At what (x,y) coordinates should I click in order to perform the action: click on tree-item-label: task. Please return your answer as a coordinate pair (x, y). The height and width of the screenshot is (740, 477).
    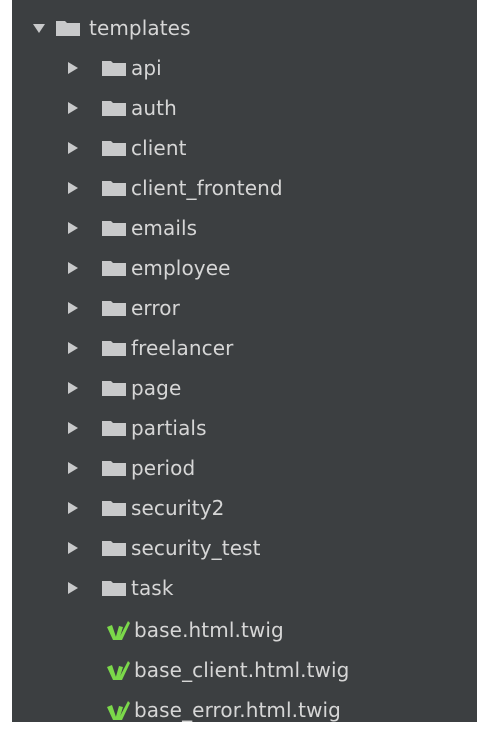
    Looking at the image, I should click on (152, 588).